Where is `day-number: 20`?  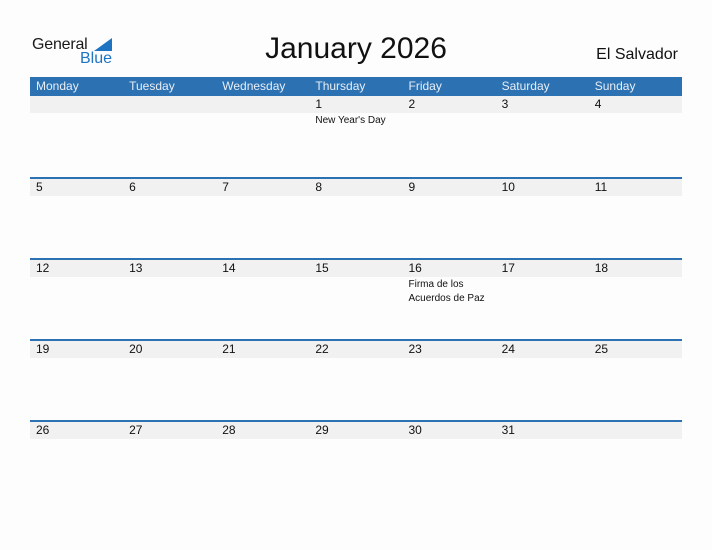
day-number: 20 is located at coordinates (136, 349).